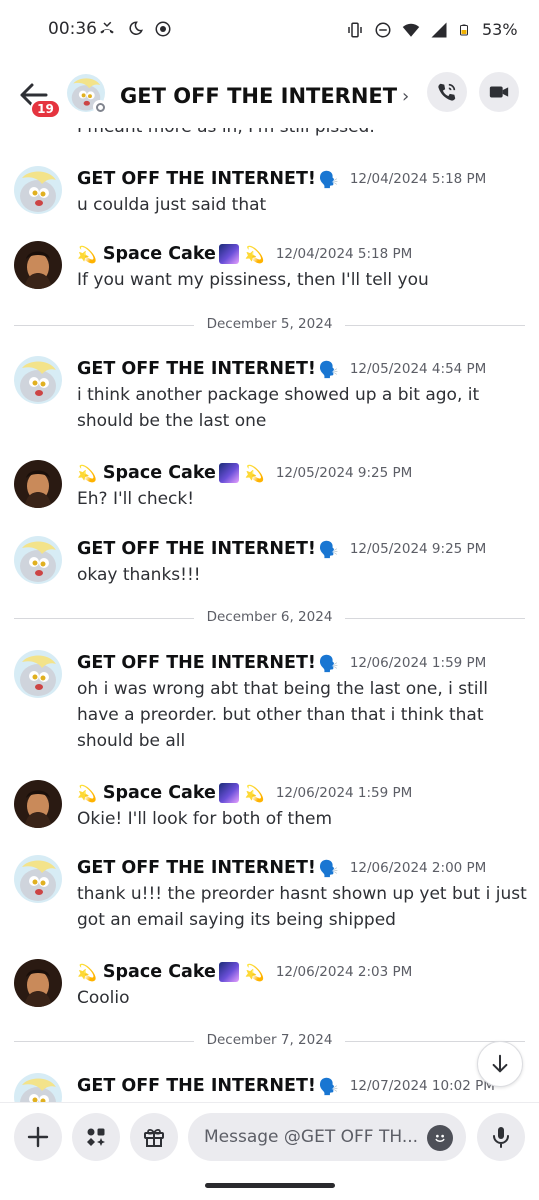  Describe the element at coordinates (72, 29) in the screenshot. I see `status-time: 00:36` at that location.